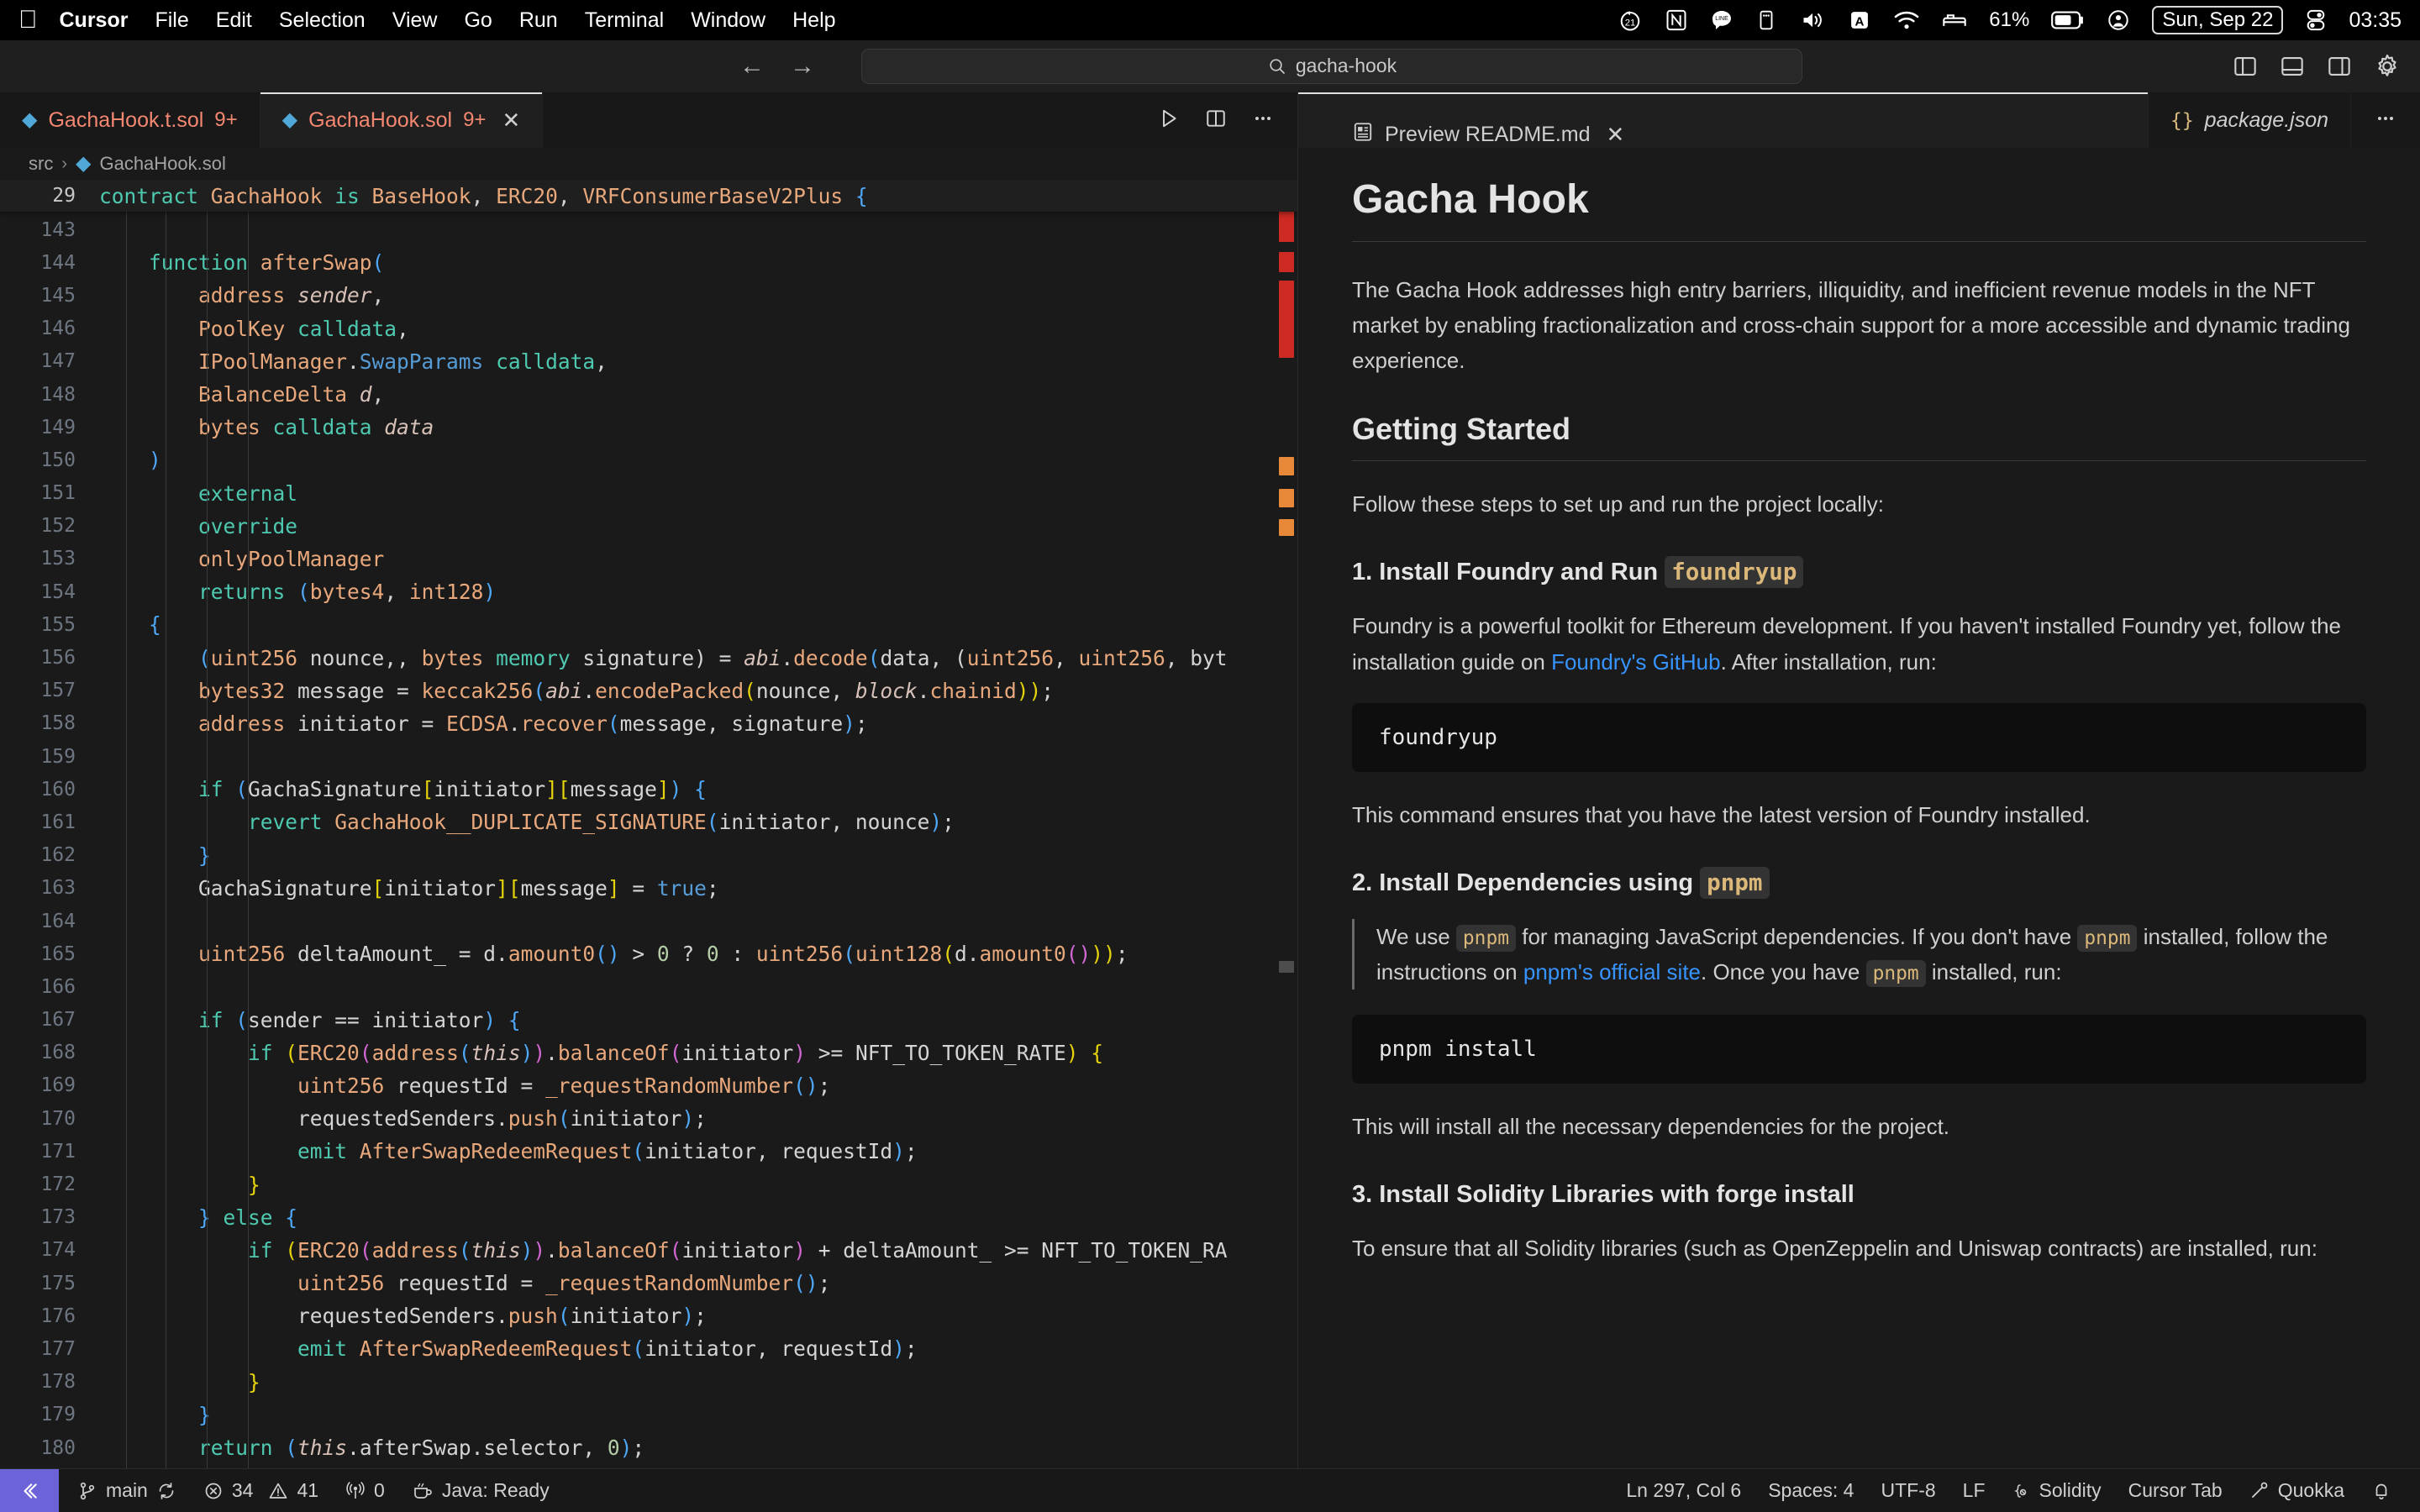  What do you see at coordinates (2118, 20) in the screenshot?
I see `account-icon` at bounding box center [2118, 20].